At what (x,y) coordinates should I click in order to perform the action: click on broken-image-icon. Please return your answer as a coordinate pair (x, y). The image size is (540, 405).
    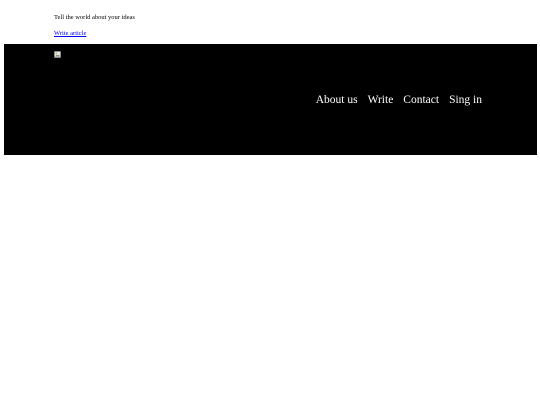
    Looking at the image, I should click on (57, 54).